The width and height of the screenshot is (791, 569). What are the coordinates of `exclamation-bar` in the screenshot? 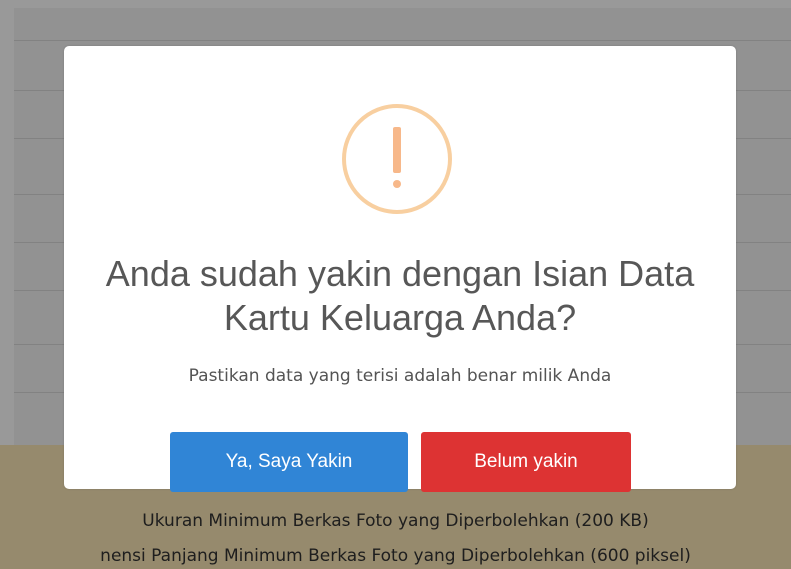 It's located at (397, 150).